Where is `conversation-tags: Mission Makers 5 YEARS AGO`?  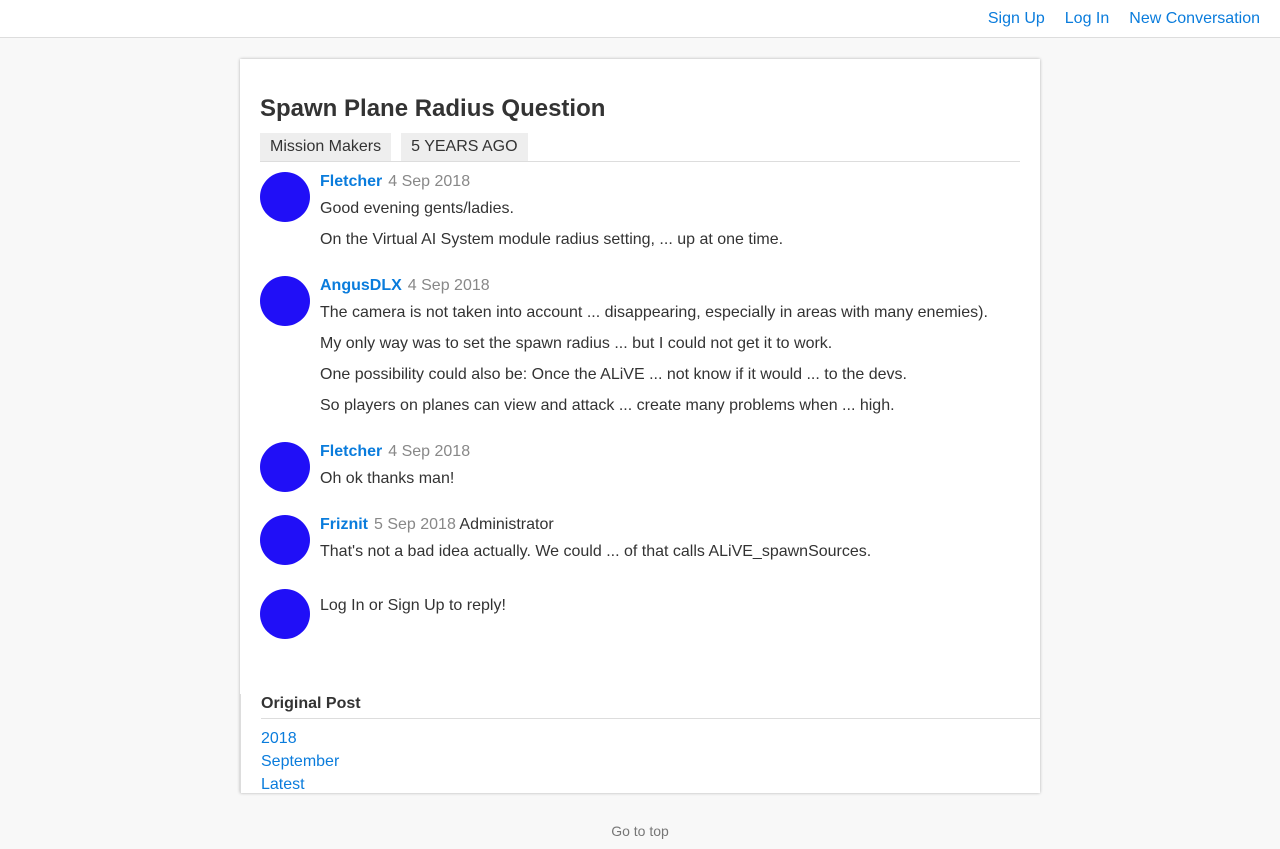
conversation-tags: Mission Makers 5 YEARS AGO is located at coordinates (394, 147).